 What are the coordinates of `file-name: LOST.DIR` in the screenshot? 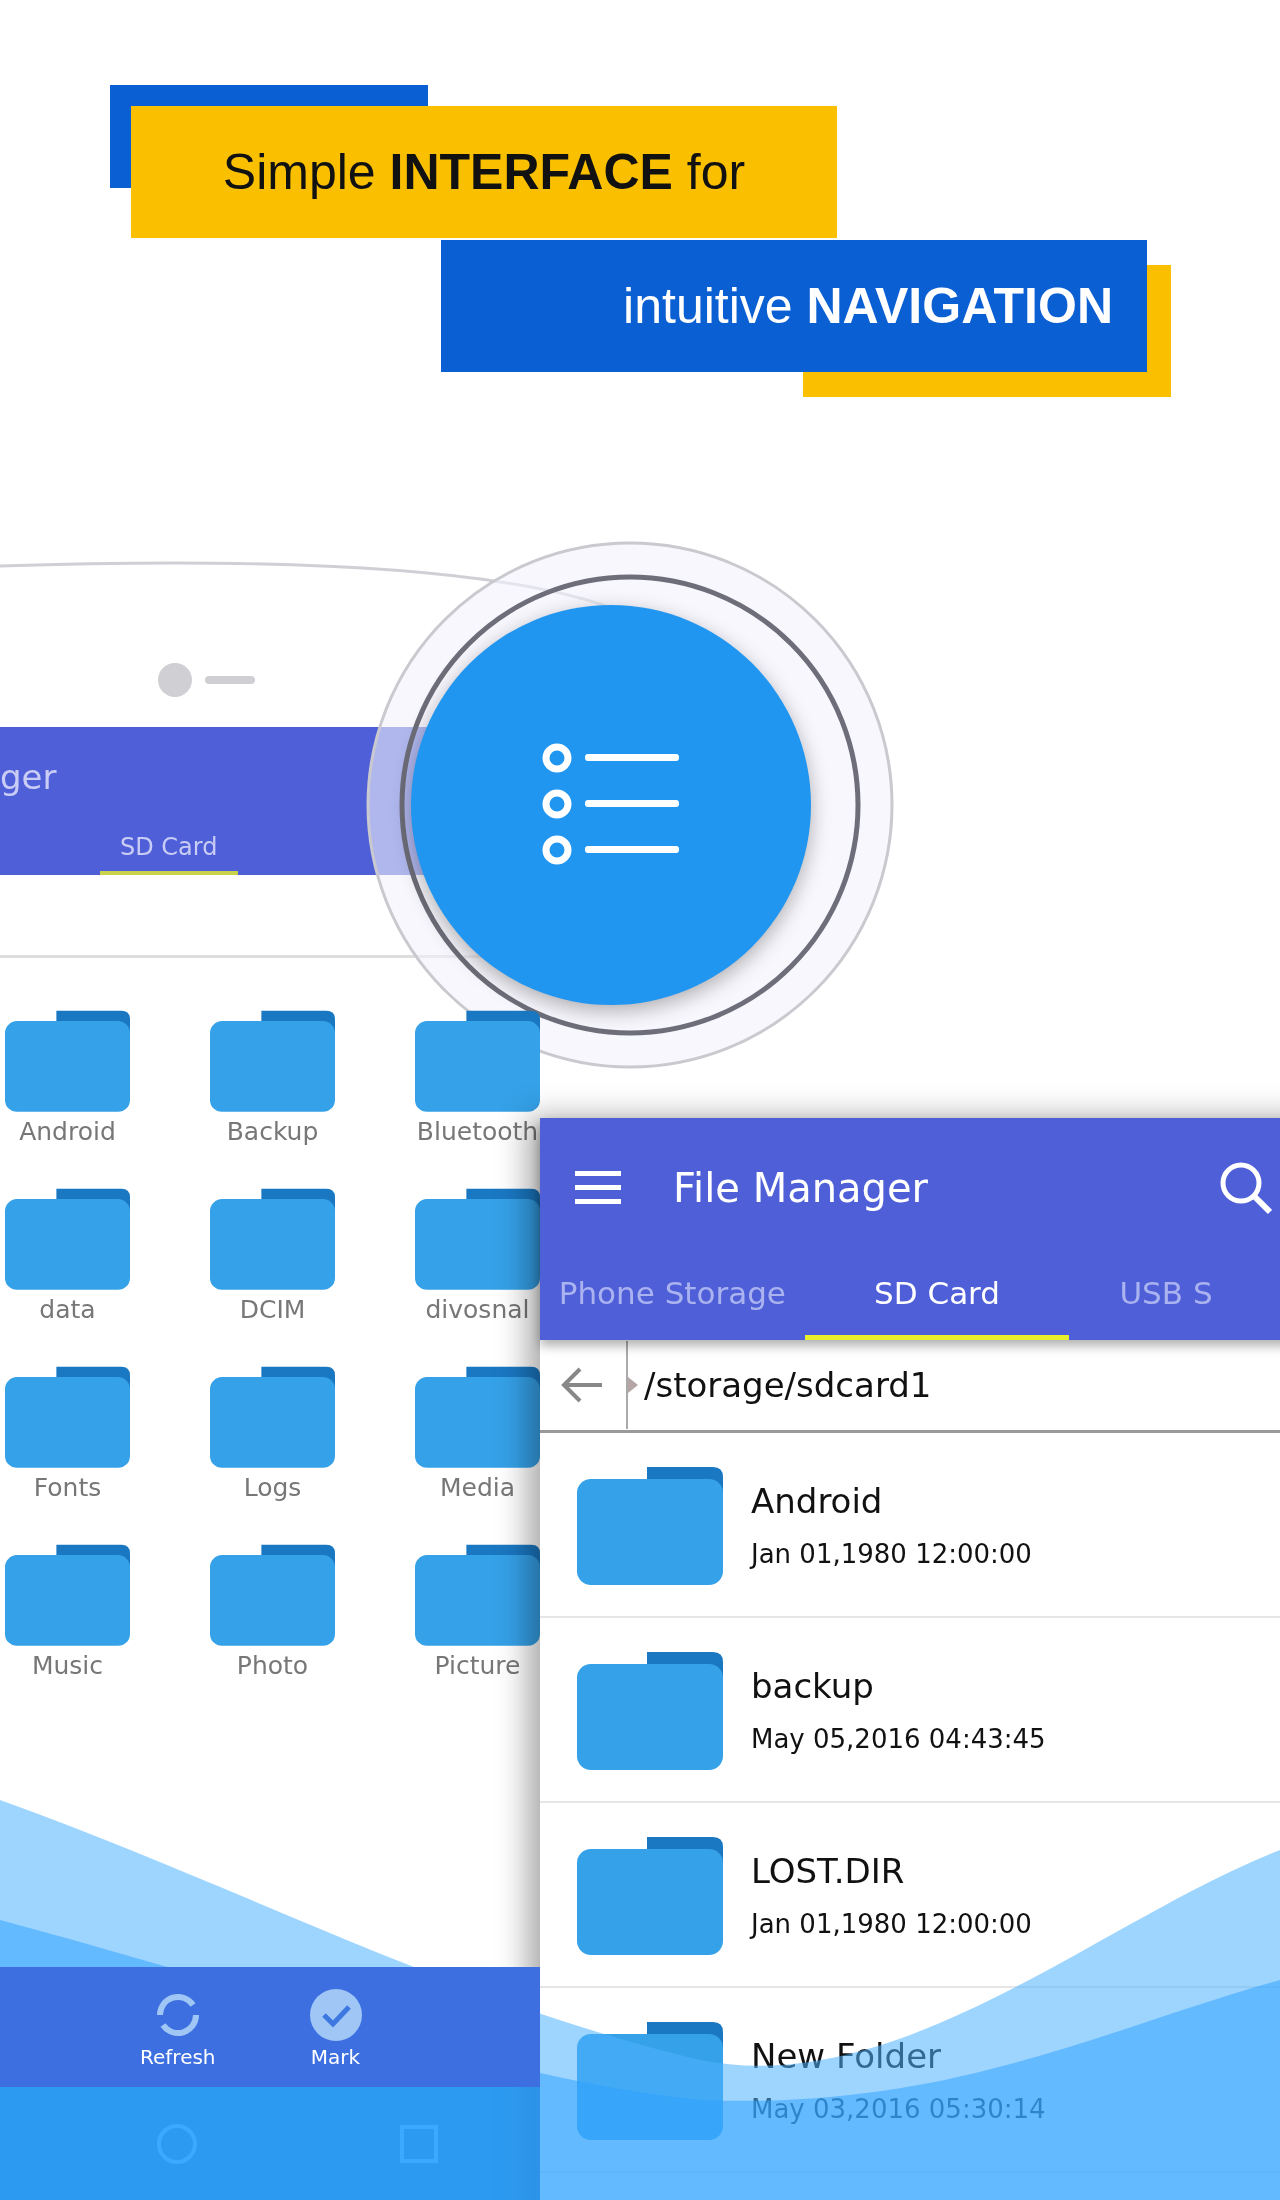 It's located at (828, 1870).